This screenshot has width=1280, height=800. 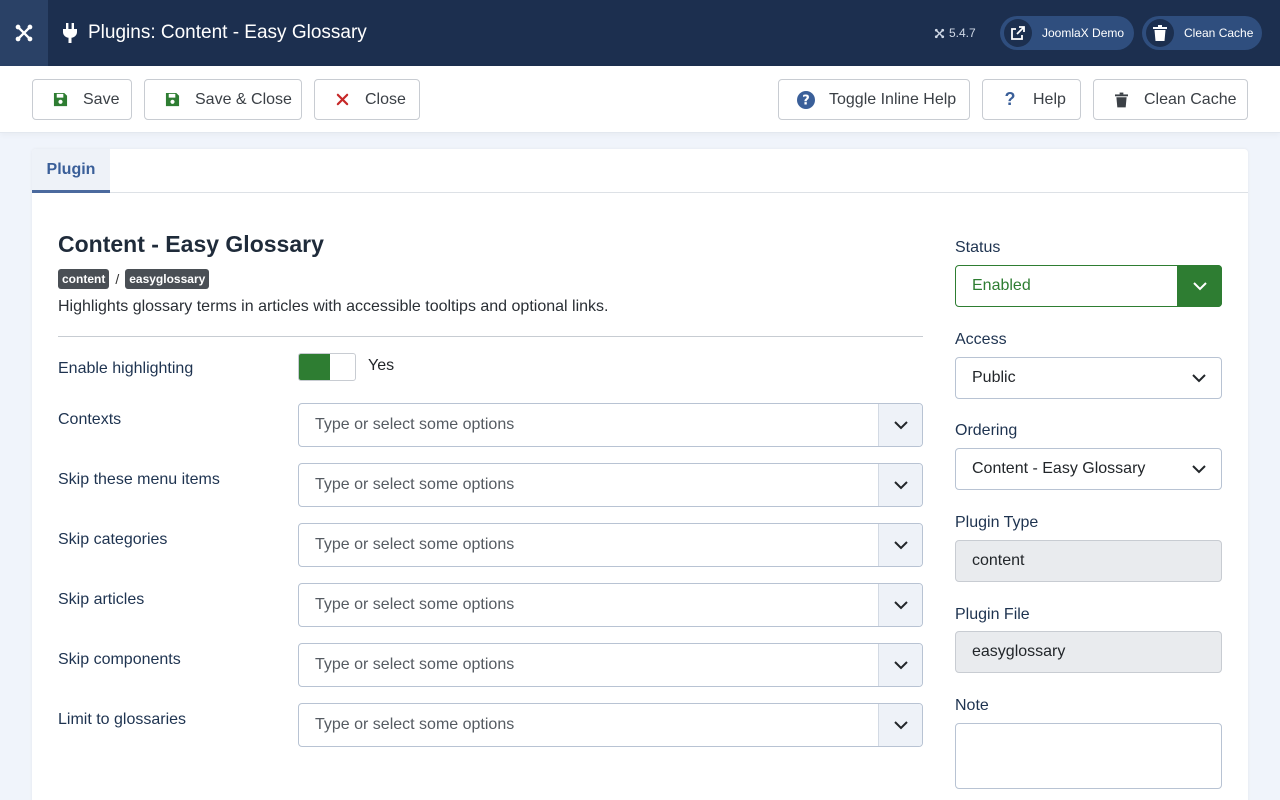 I want to click on plugin-file-field: easyglossary, so click(x=1088, y=652).